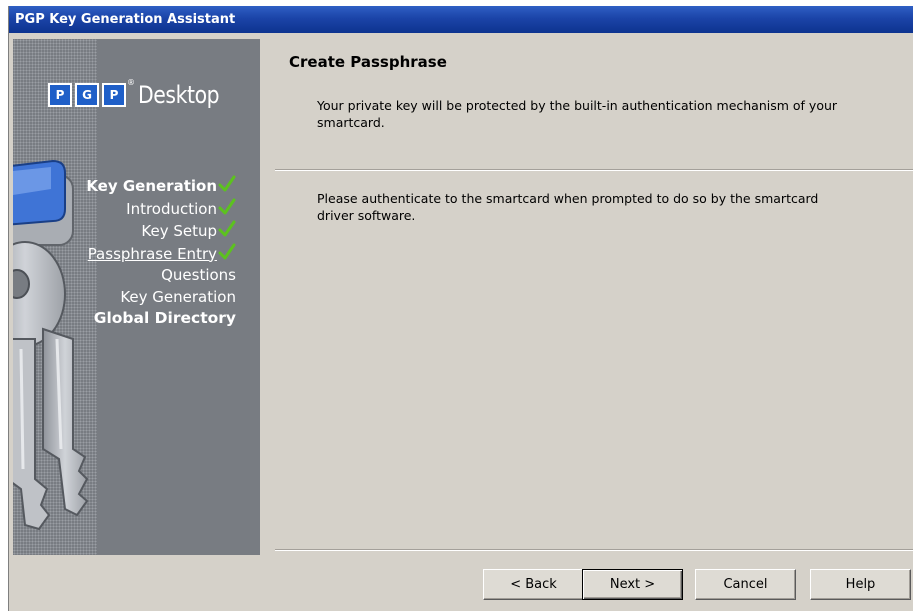 This screenshot has height=611, width=913. What do you see at coordinates (368, 62) in the screenshot?
I see `page-title: Create Passphrase` at bounding box center [368, 62].